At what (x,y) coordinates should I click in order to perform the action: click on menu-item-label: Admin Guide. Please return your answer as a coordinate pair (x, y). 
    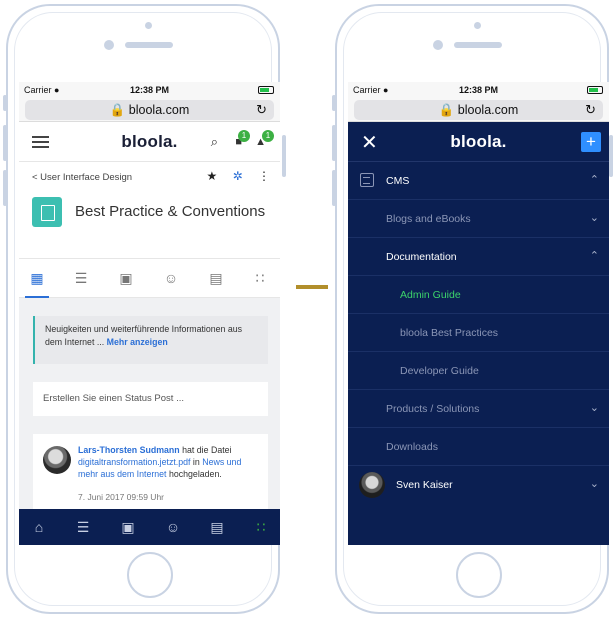
    Looking at the image, I should click on (430, 295).